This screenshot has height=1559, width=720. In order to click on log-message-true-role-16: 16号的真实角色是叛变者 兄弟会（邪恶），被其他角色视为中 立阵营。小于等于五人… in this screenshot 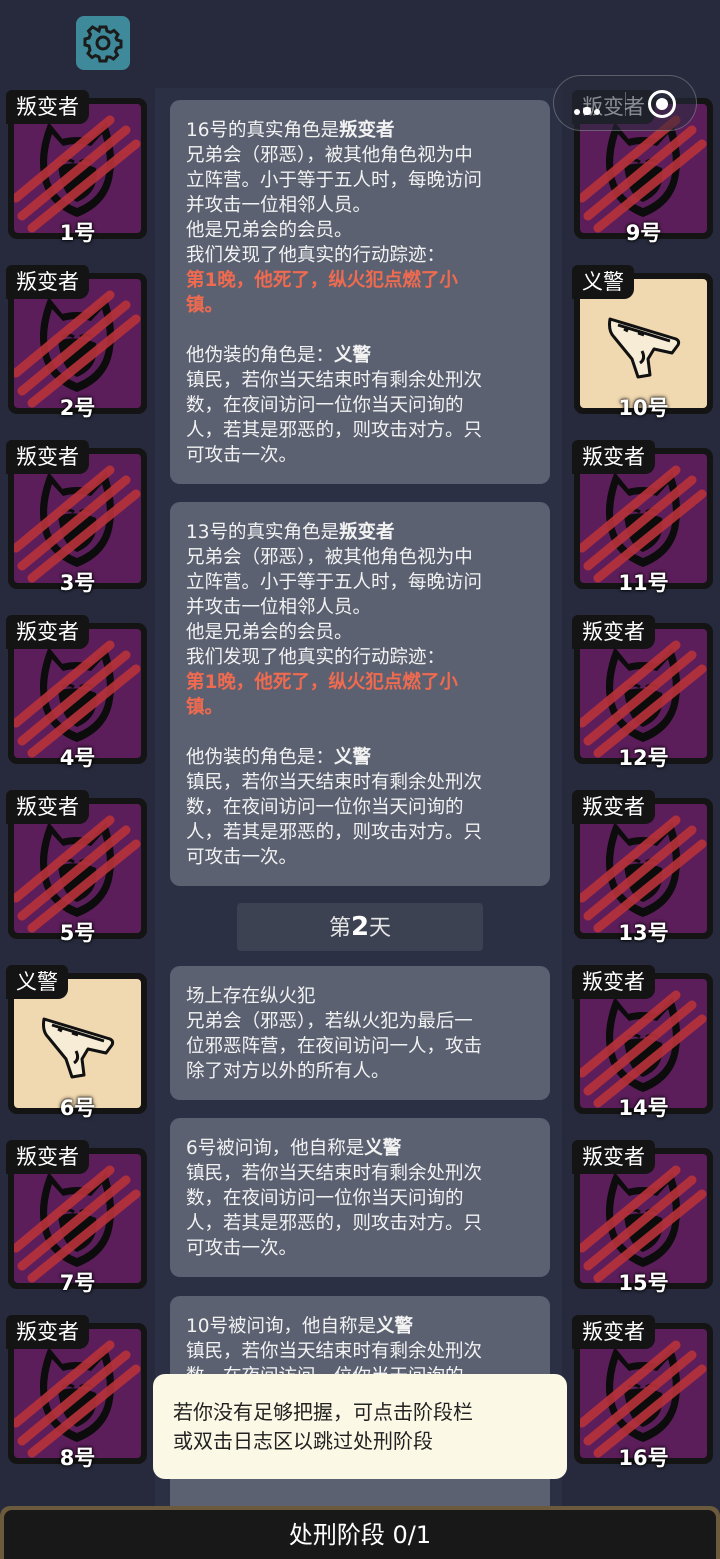, I will do `click(360, 292)`.